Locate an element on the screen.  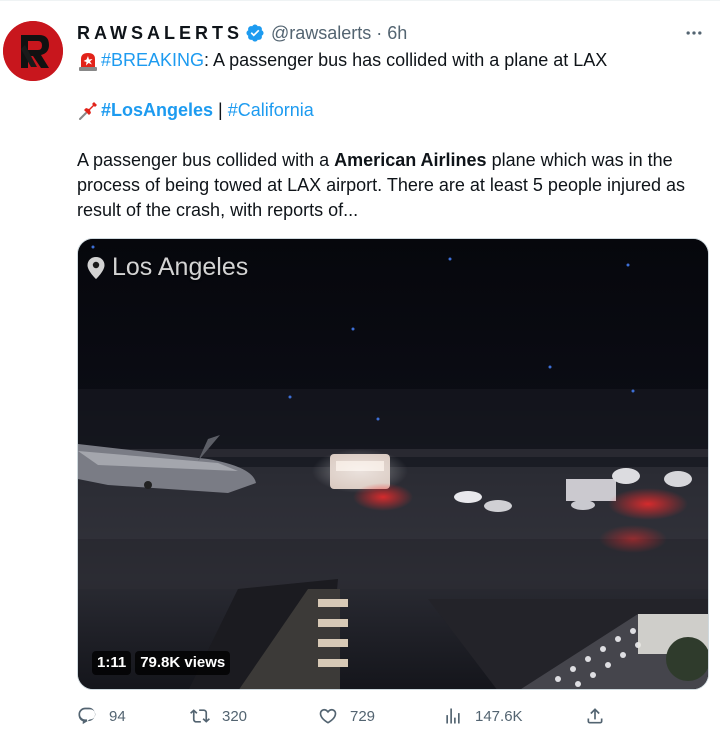
hashtag-california: #California is located at coordinates (271, 110).